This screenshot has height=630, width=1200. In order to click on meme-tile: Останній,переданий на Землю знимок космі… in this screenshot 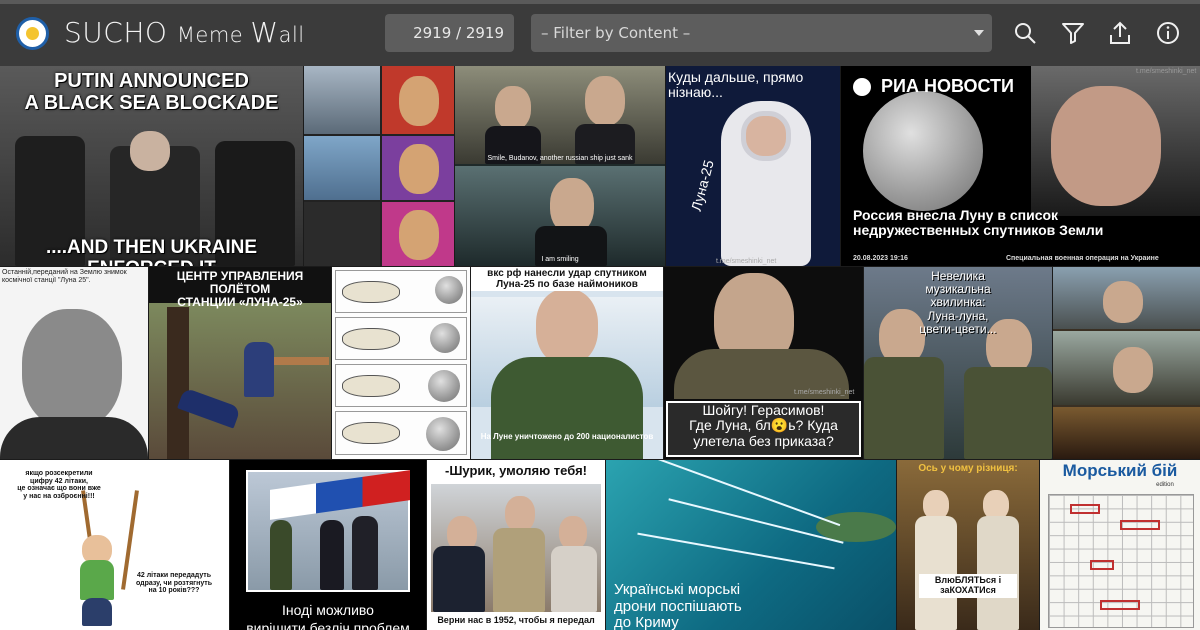, I will do `click(74, 363)`.